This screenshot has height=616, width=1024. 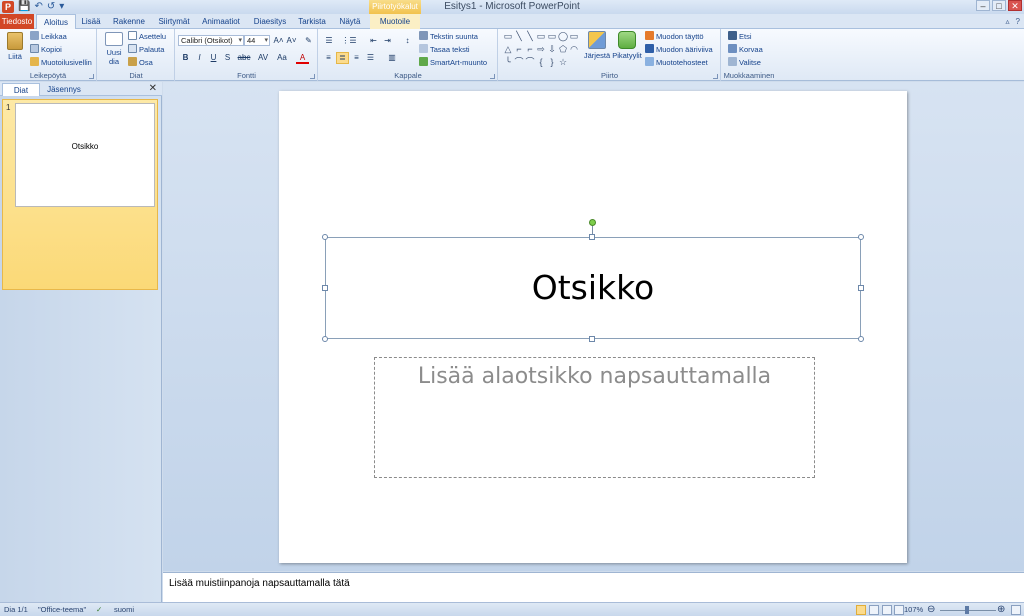 I want to click on tab-file: Tiedosto, so click(x=17, y=21).